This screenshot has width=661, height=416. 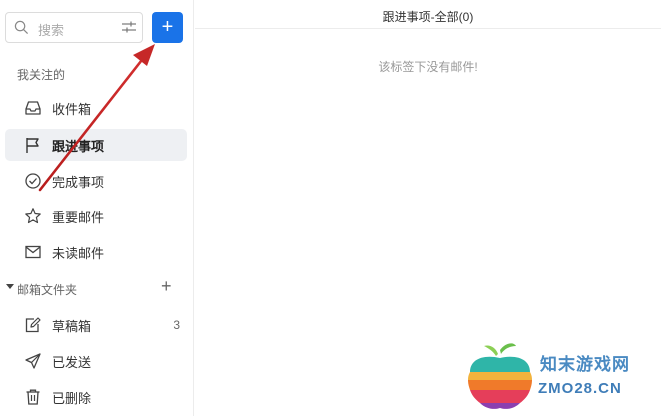 What do you see at coordinates (72, 109) in the screenshot?
I see `sidebar-item-label: 收件箱` at bounding box center [72, 109].